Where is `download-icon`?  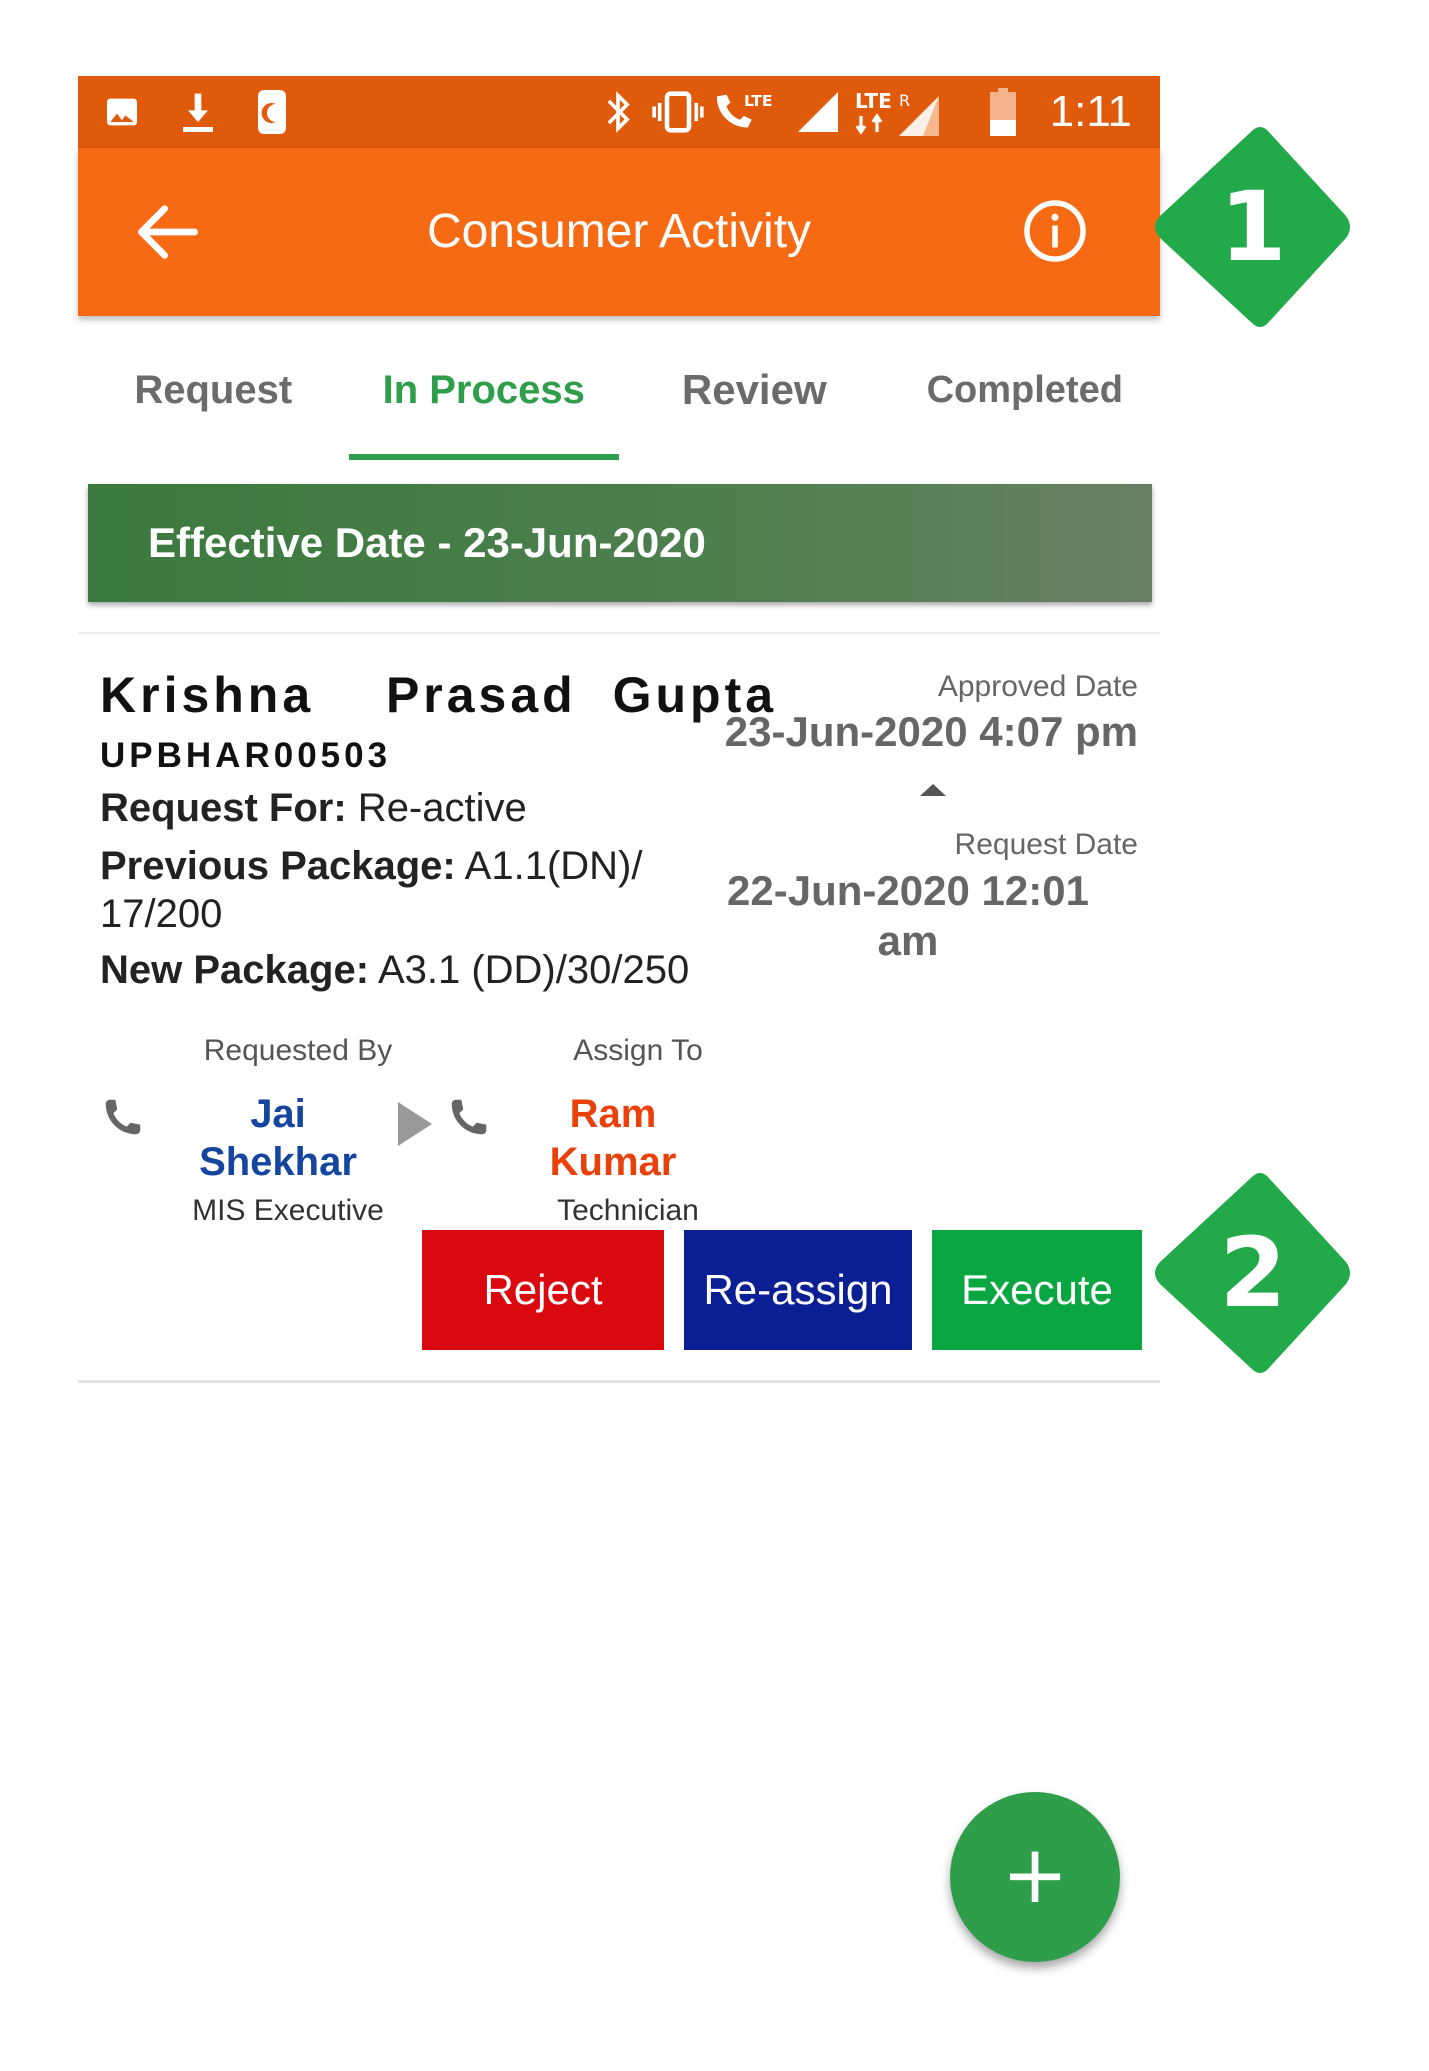 download-icon is located at coordinates (198, 112).